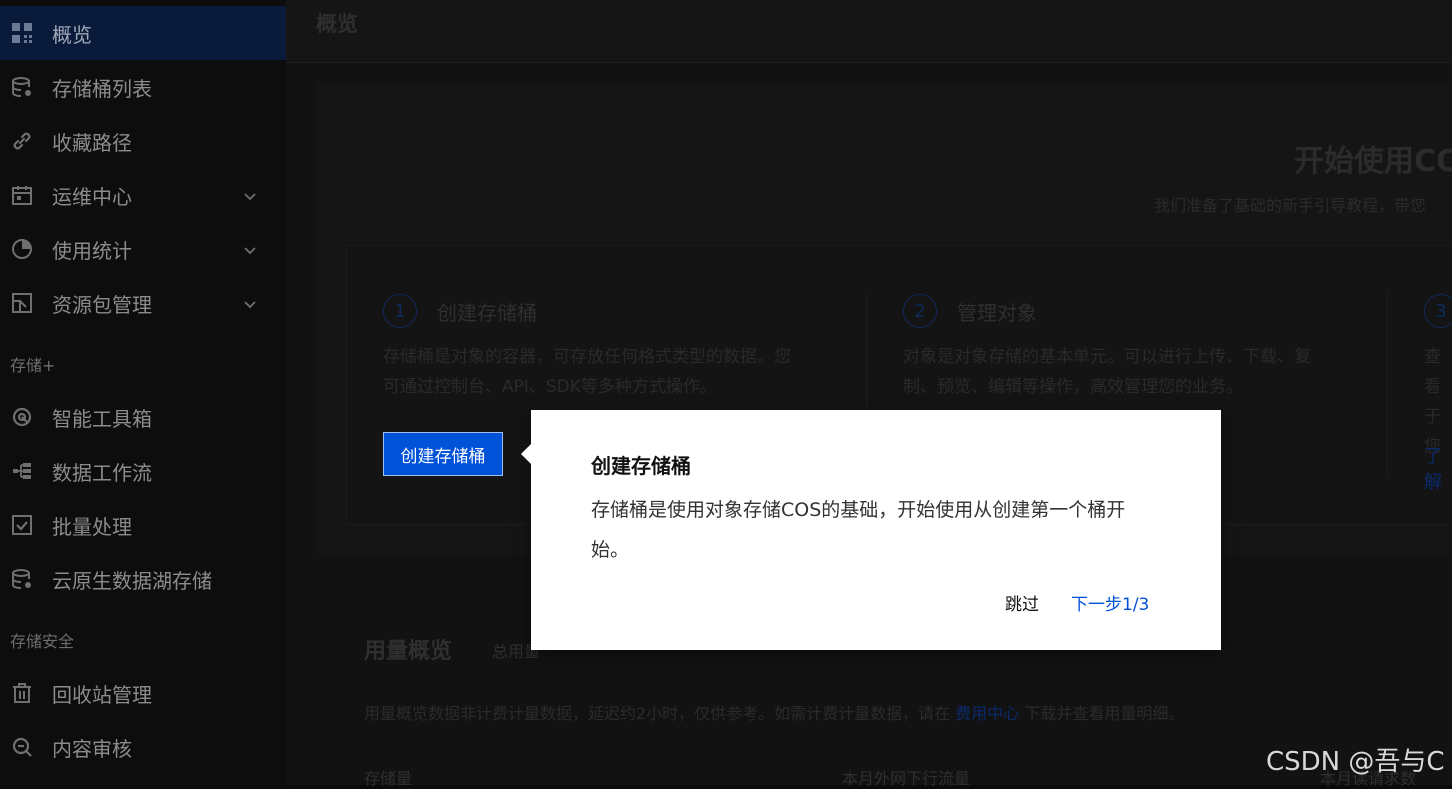 The height and width of the screenshot is (789, 1452). Describe the element at coordinates (337, 24) in the screenshot. I see `page-title: 概览` at that location.